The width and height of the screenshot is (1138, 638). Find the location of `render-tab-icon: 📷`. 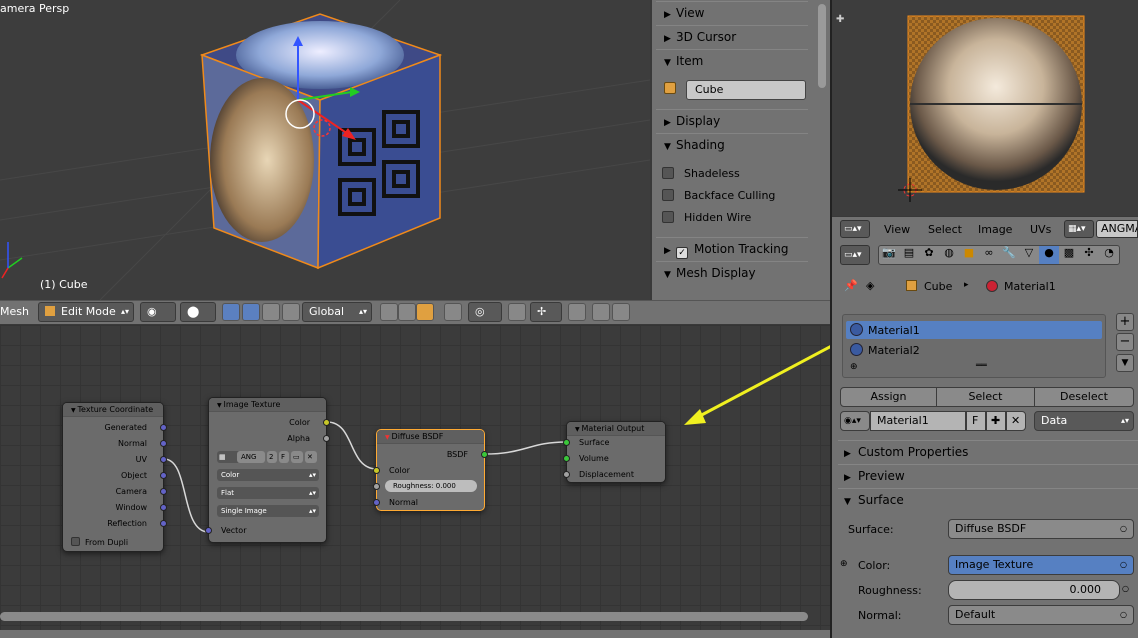

render-tab-icon: 📷 is located at coordinates (889, 255).